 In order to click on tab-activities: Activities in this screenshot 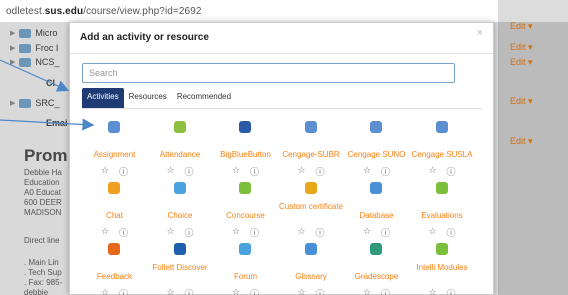, I will do `click(103, 98)`.